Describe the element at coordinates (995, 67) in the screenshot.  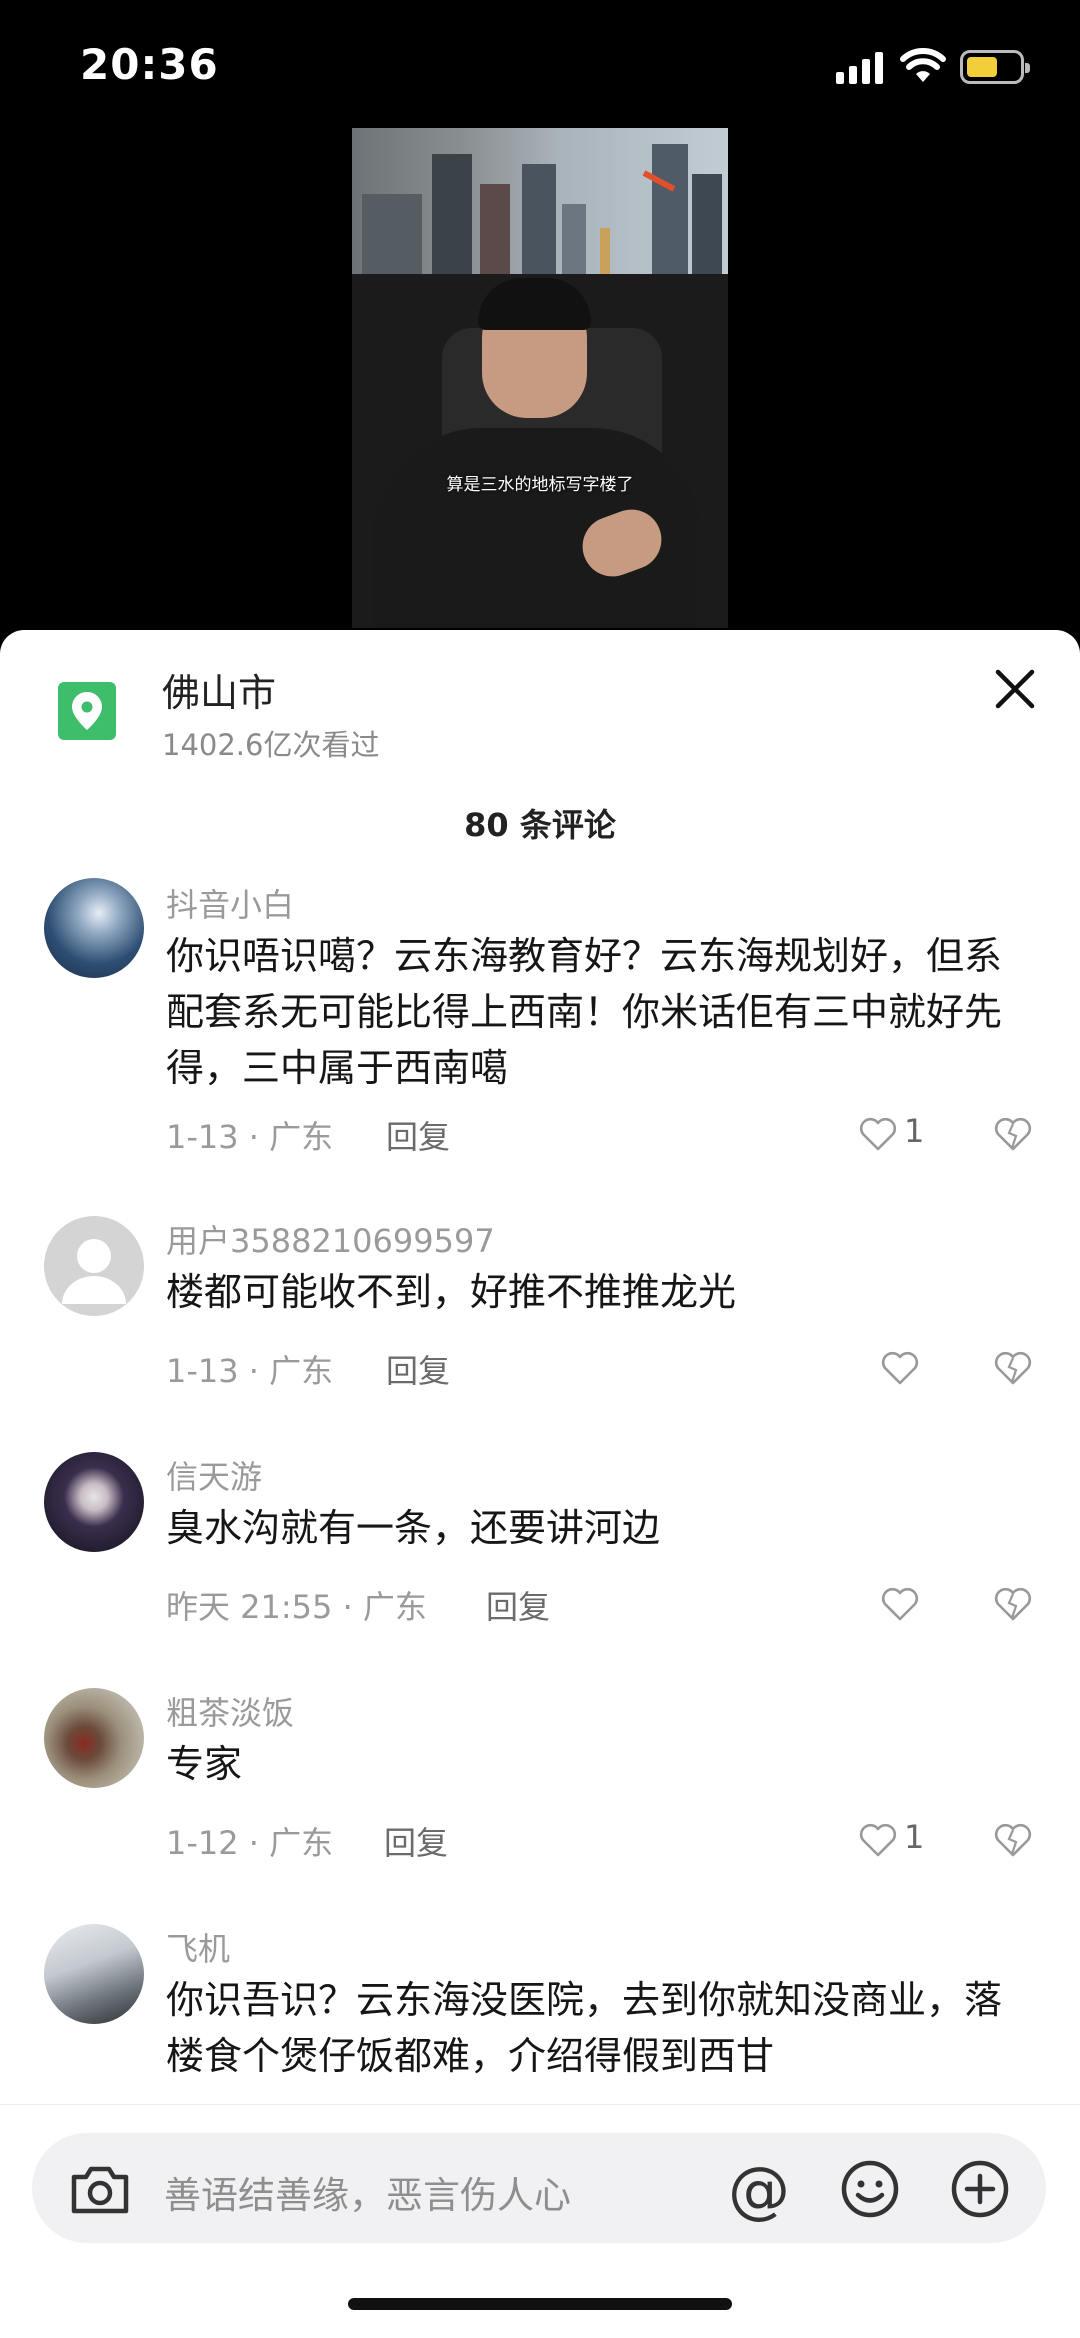
I see `battery-icon` at that location.